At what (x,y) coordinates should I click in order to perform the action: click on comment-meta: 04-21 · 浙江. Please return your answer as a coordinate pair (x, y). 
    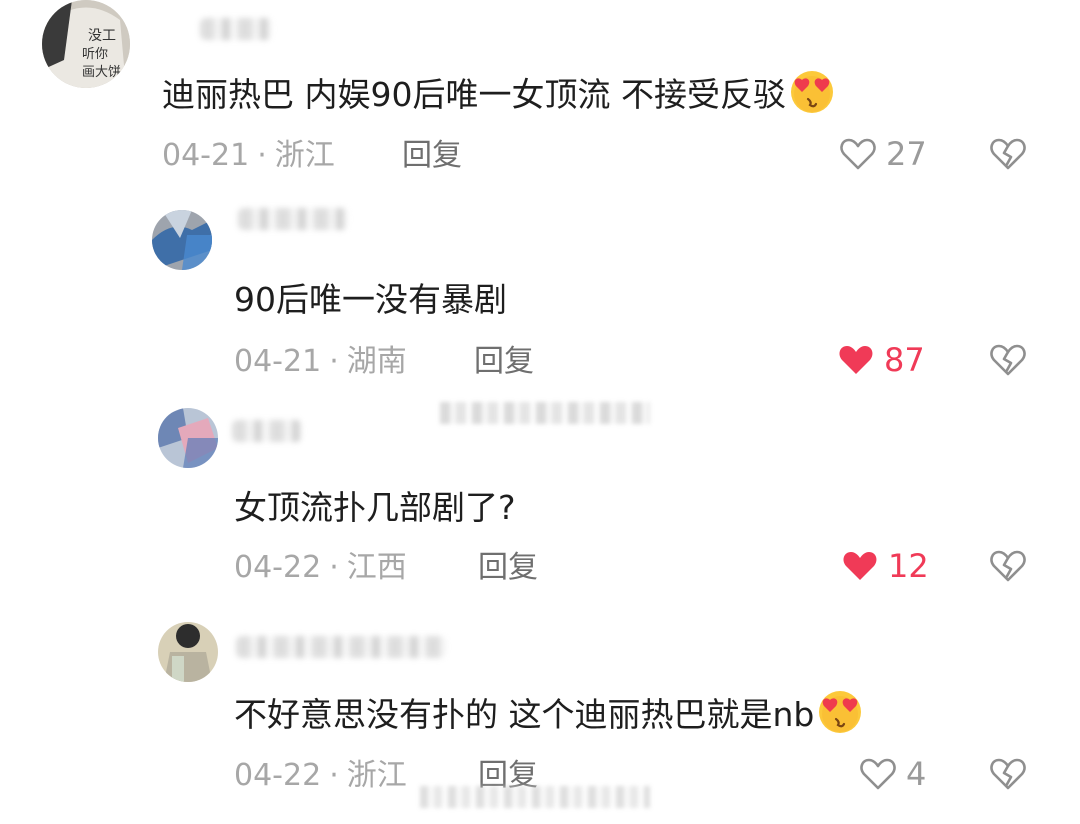
    Looking at the image, I should click on (248, 156).